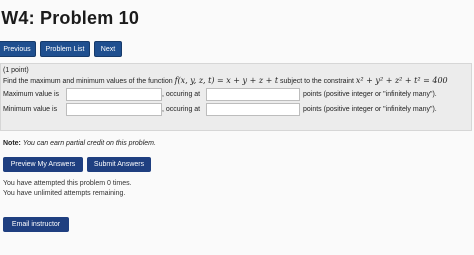 The width and height of the screenshot is (474, 255). Describe the element at coordinates (317, 81) in the screenshot. I see `statement-mid: subject to the constraint` at that location.